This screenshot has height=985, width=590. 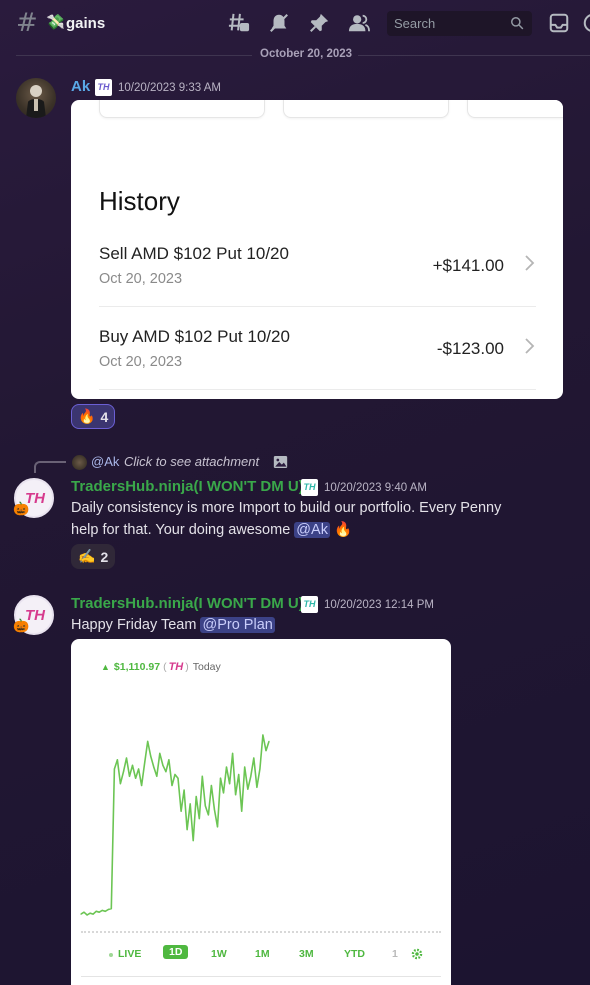 I want to click on message-line: help for that. Your doing awesome @Ak 🔥, so click(x=326, y=530).